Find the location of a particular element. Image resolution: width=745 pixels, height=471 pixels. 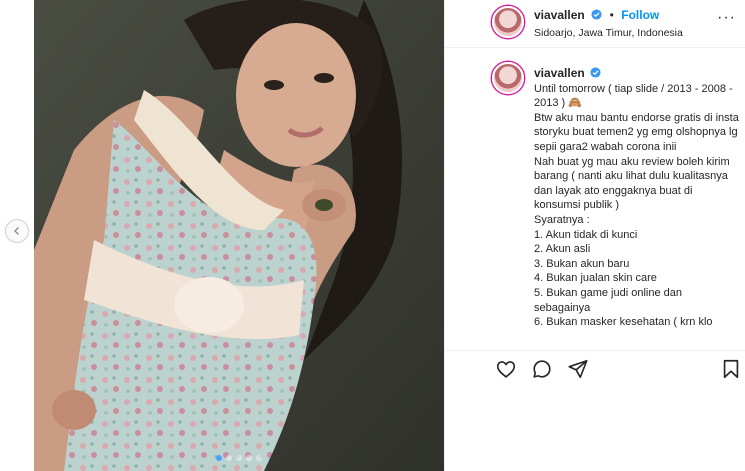

location-link: Sidoarjo, Jawa Timur, Indonesia is located at coordinates (608, 33).